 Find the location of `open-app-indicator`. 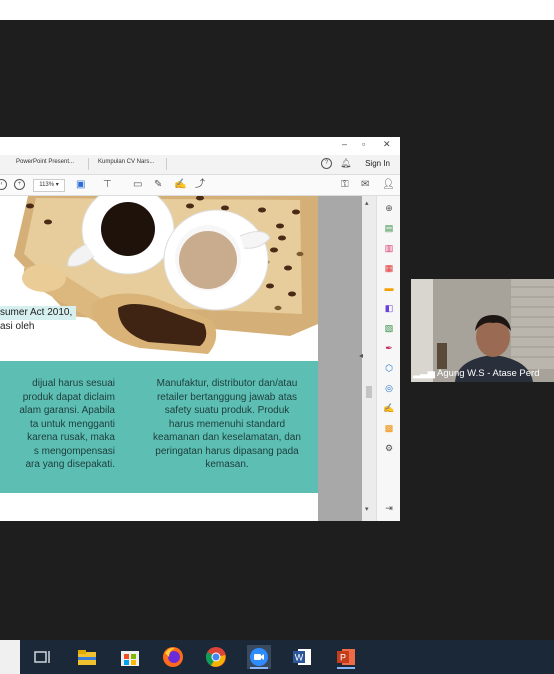

open-app-indicator is located at coordinates (346, 668).